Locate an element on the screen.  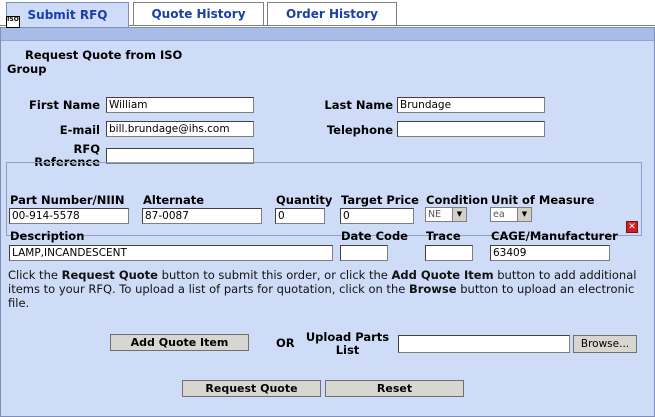
cage-manufacturer-label: CAGE/Manufacturer is located at coordinates (554, 236).